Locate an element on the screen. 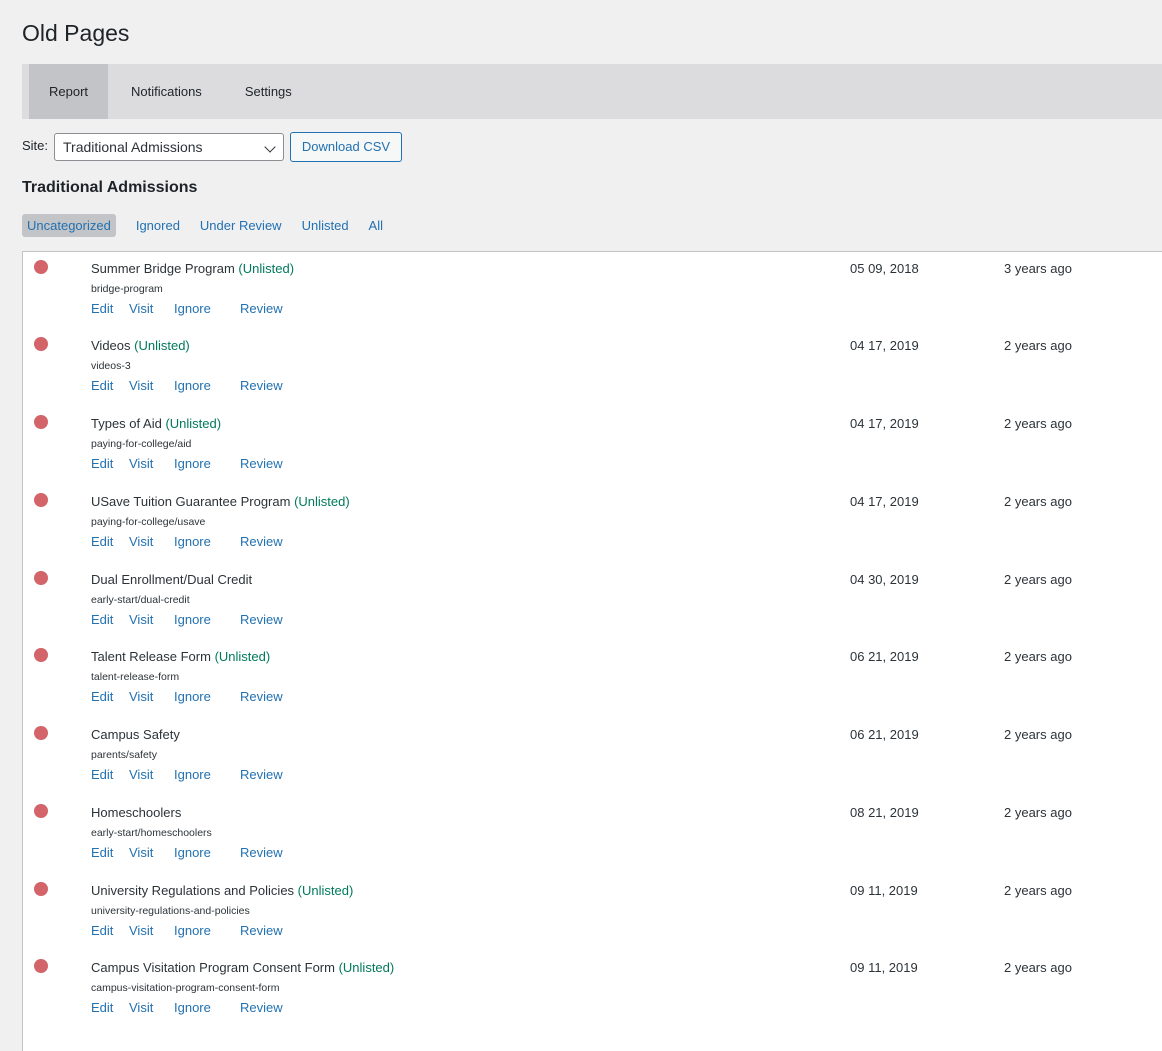 The height and width of the screenshot is (1051, 1162). site-label: Site: is located at coordinates (35, 145).